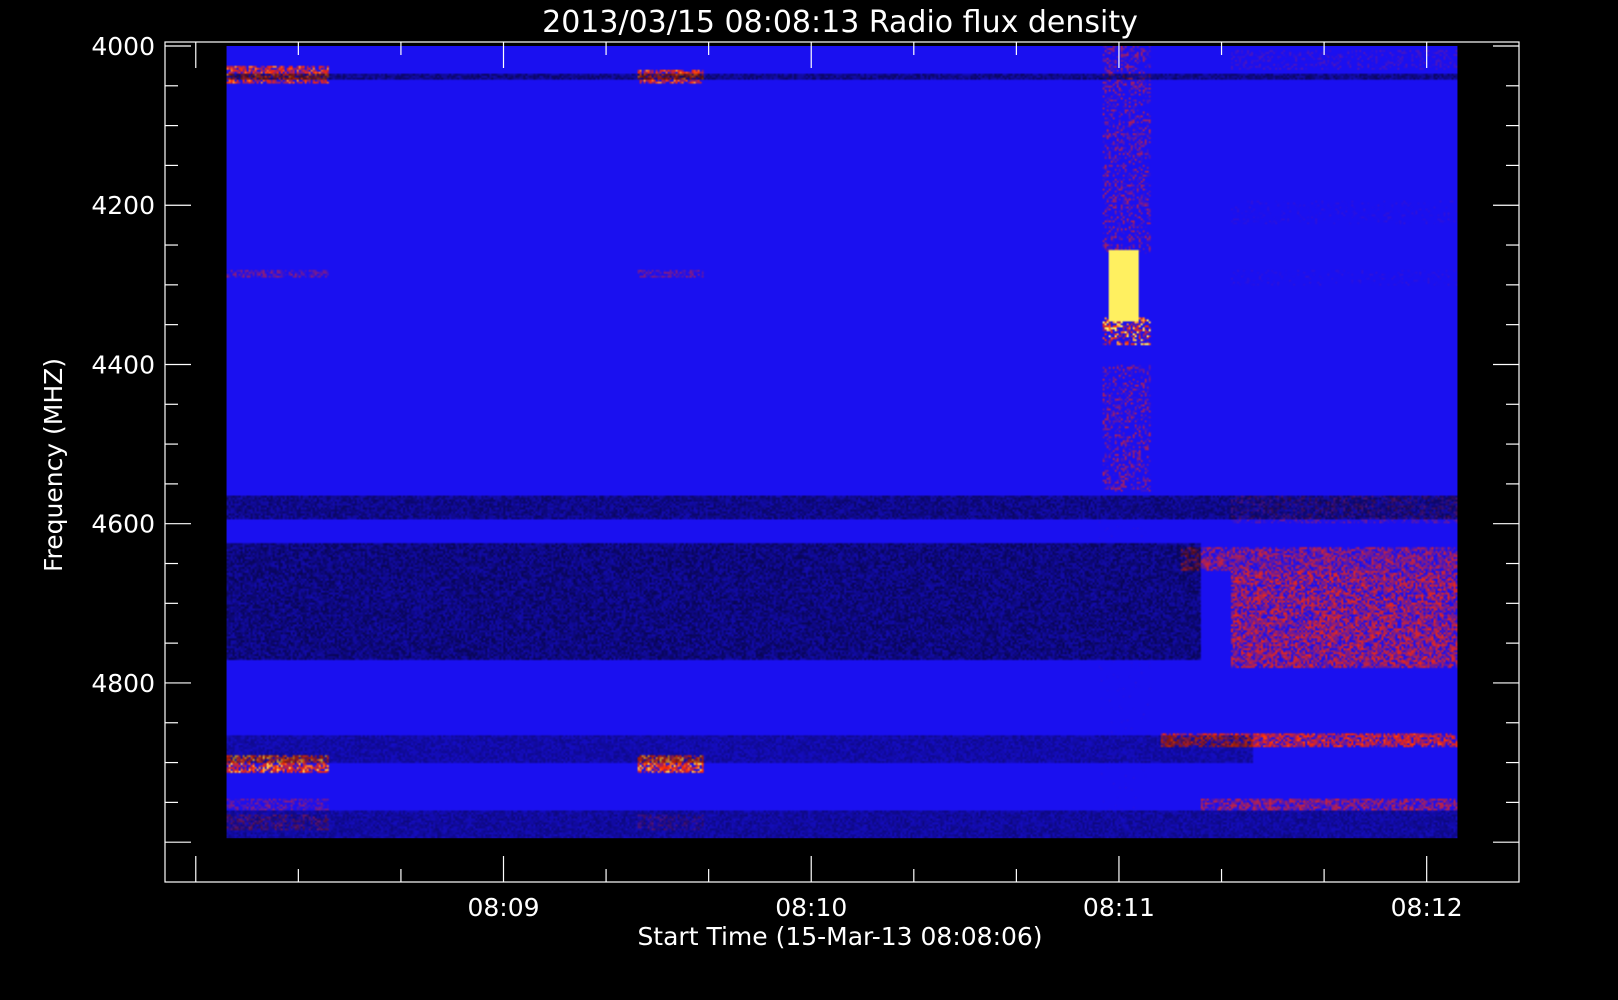 This screenshot has height=1000, width=1618. Describe the element at coordinates (840, 22) in the screenshot. I see `chart-title: 2013/03/15 08:08:13 Radio flux density` at that location.